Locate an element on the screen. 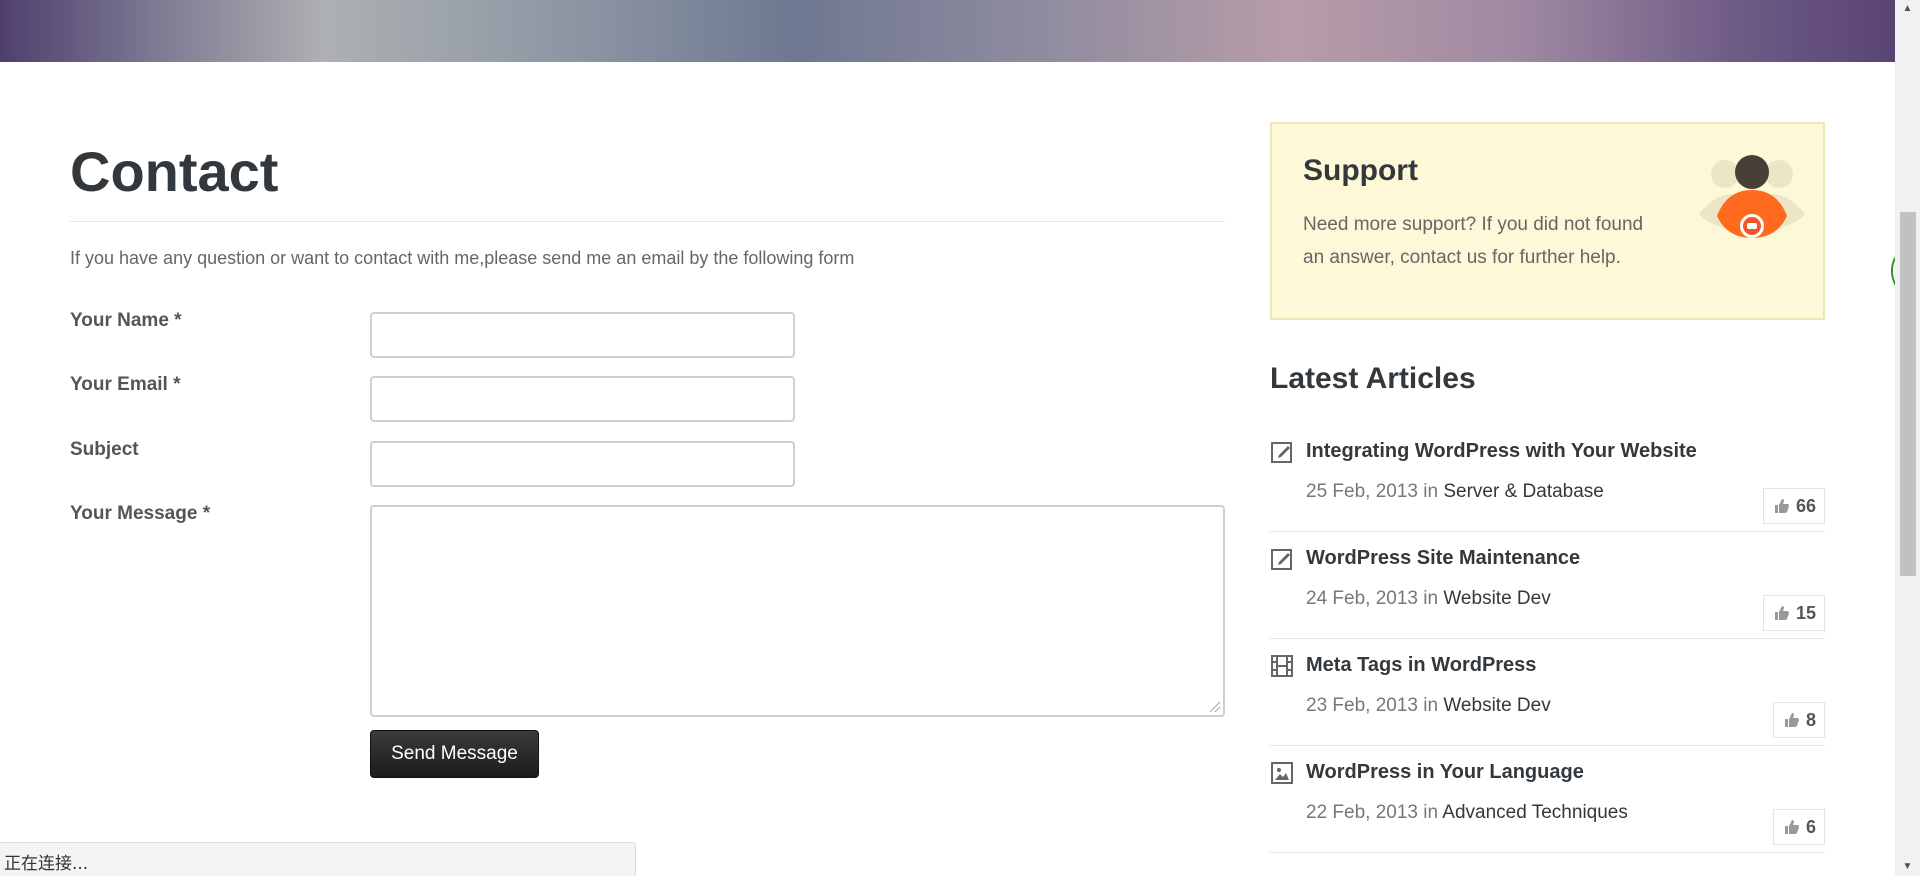  name-label: Your Name * is located at coordinates (126, 320).